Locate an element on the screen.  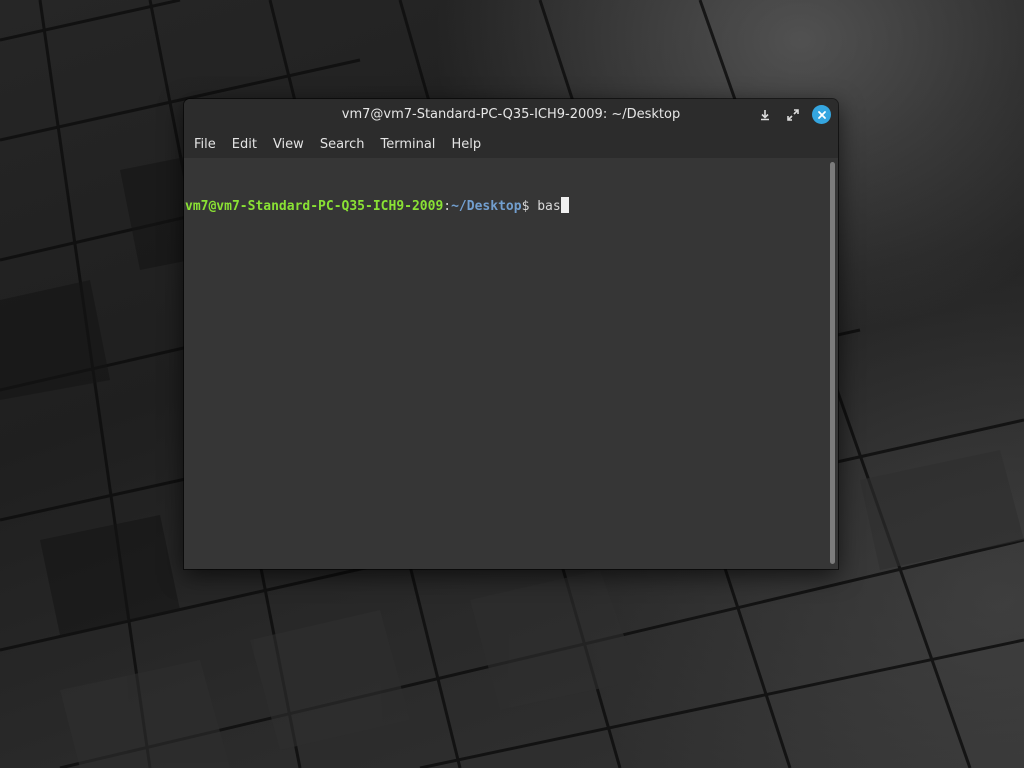
menu-view: View is located at coordinates (288, 144).